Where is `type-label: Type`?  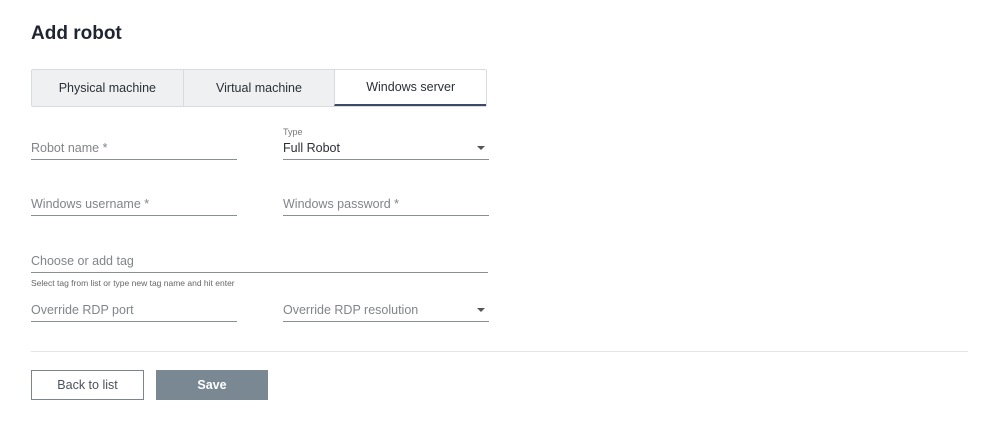
type-label: Type is located at coordinates (293, 132).